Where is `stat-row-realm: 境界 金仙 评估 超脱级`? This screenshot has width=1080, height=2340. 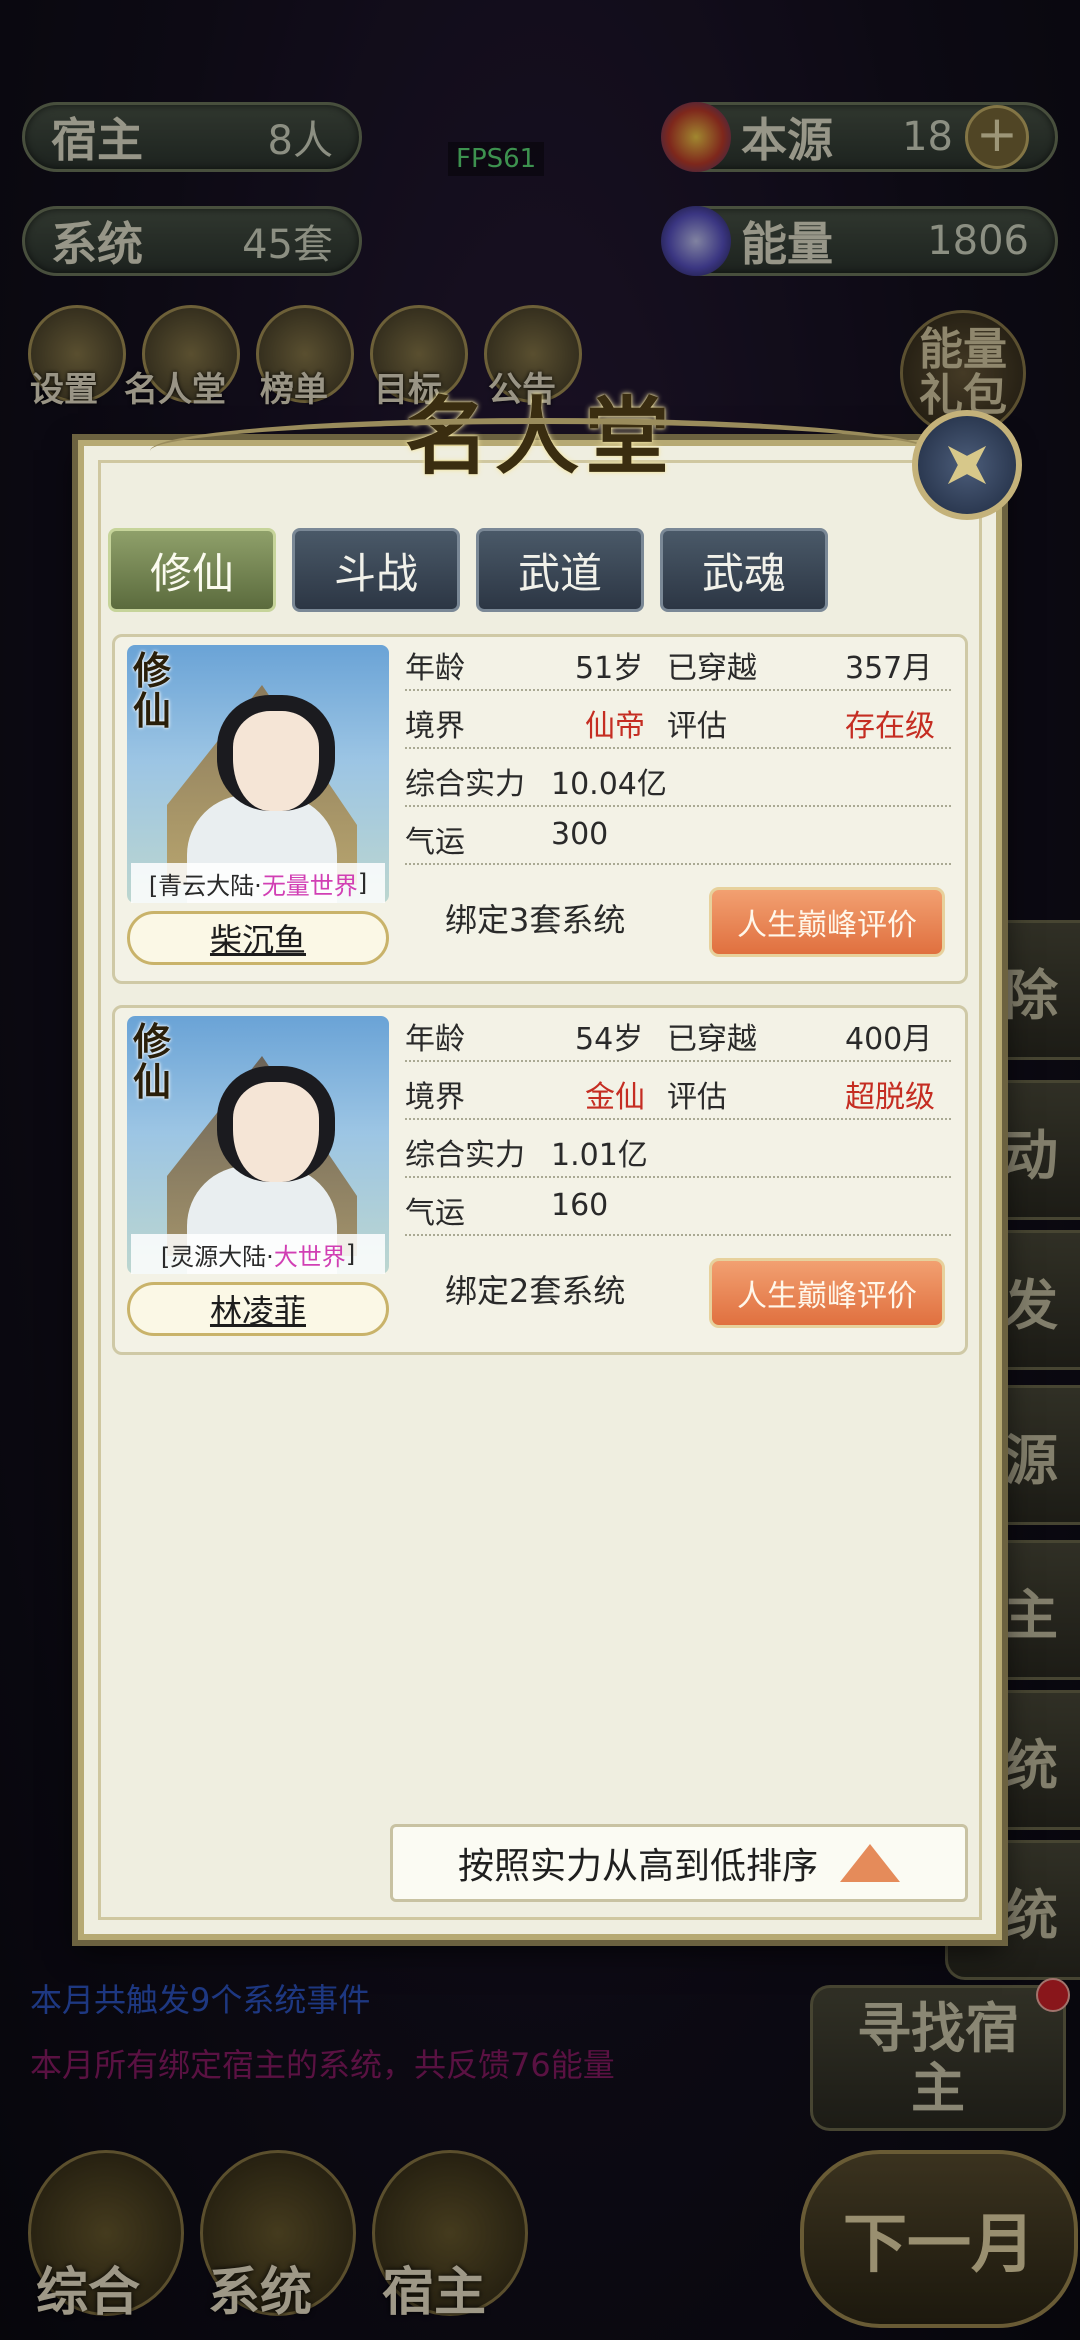 stat-row-realm: 境界 金仙 评估 超脱级 is located at coordinates (678, 1093).